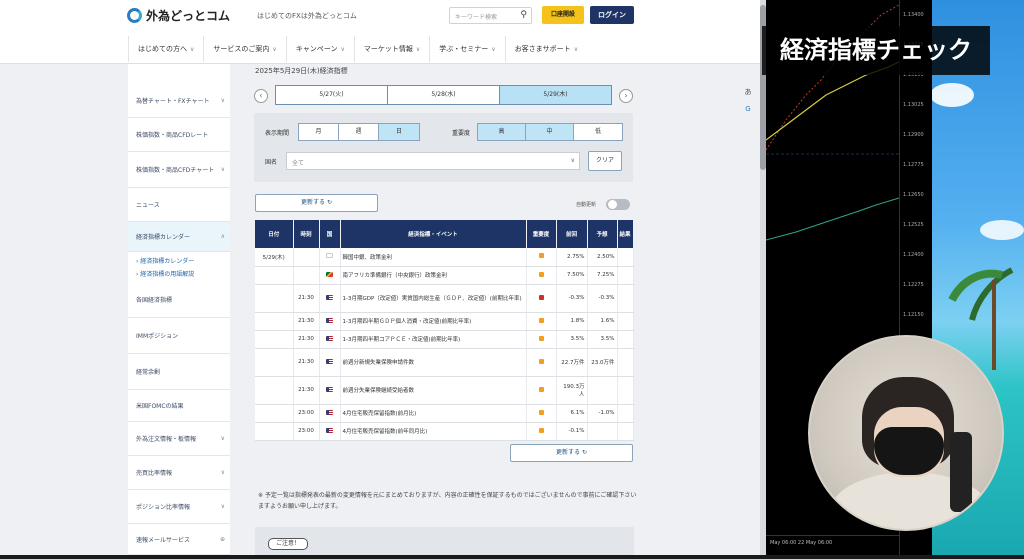 Image resolution: width=1024 pixels, height=559 pixels. What do you see at coordinates (332, 95) in the screenshot?
I see `tab-date-0527: 5/27(火)` at bounding box center [332, 95].